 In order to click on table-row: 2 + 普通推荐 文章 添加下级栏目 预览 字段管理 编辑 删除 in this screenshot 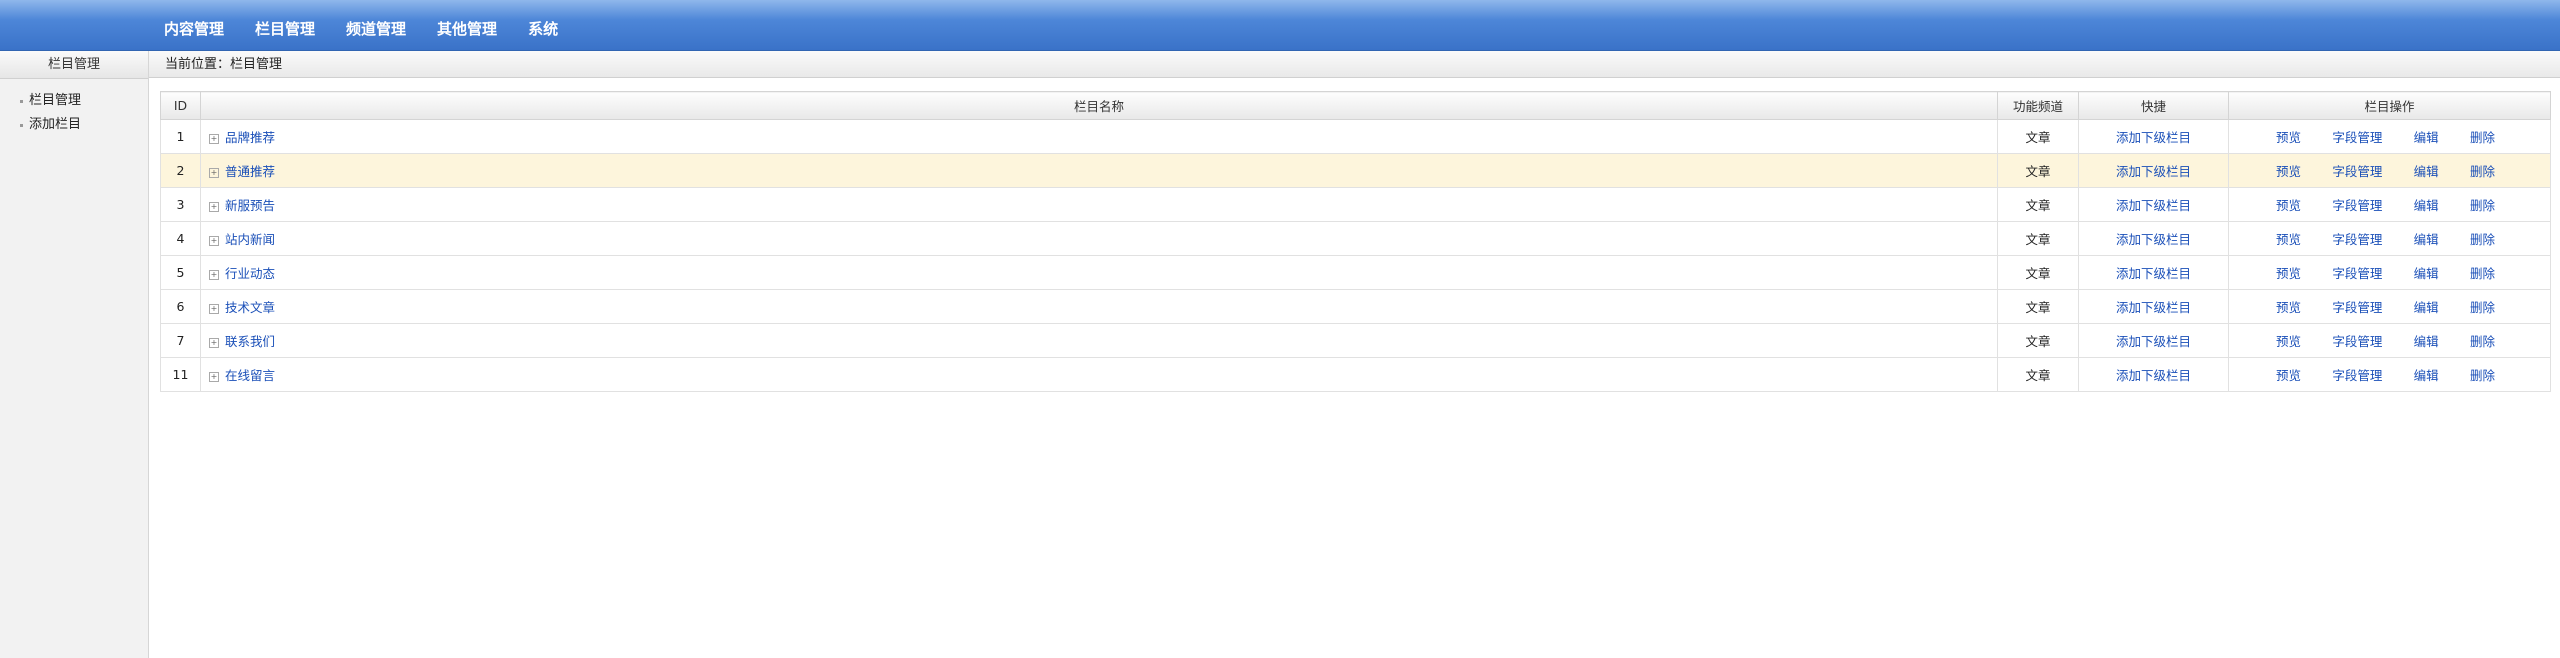, I will do `click(1355, 170)`.